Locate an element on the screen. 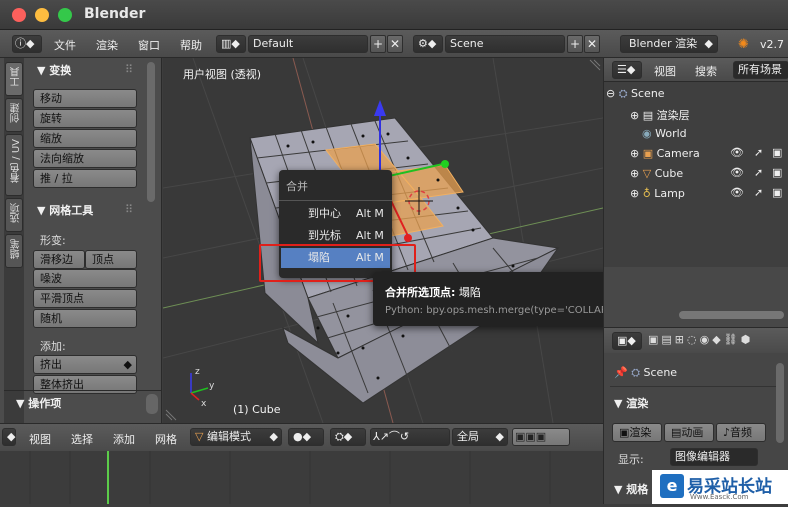 The width and height of the screenshot is (788, 507). editor-type-menu: ◆ is located at coordinates (9, 437).